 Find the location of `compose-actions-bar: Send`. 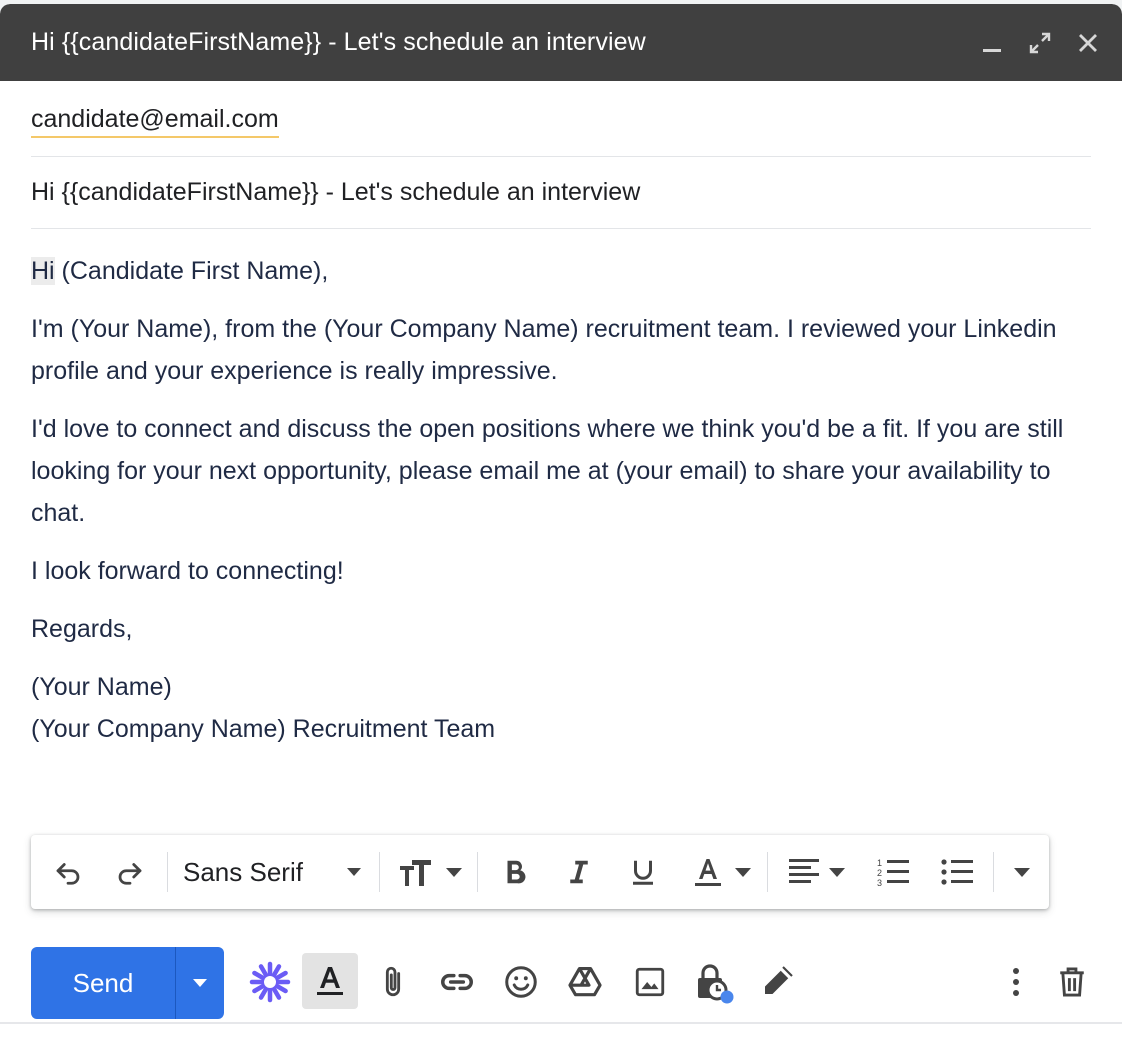

compose-actions-bar: Send is located at coordinates (561, 984).